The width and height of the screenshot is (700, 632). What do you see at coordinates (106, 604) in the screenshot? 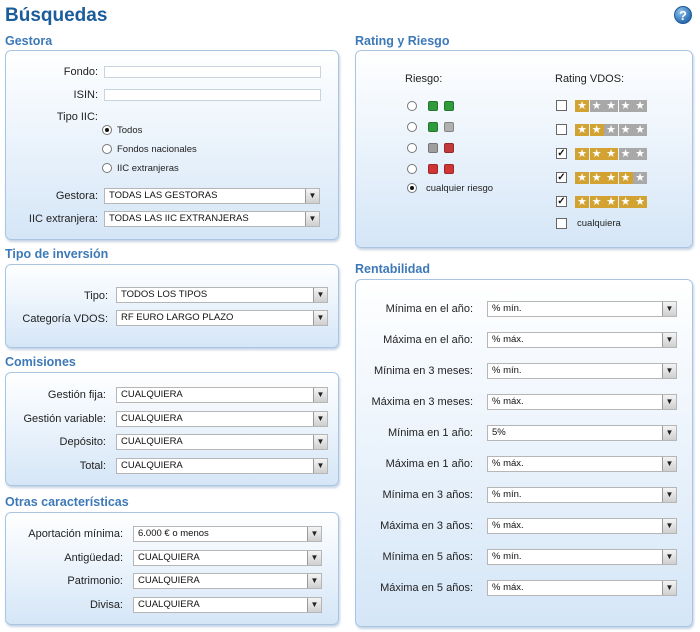
I see `otras-label: Divisa:` at bounding box center [106, 604].